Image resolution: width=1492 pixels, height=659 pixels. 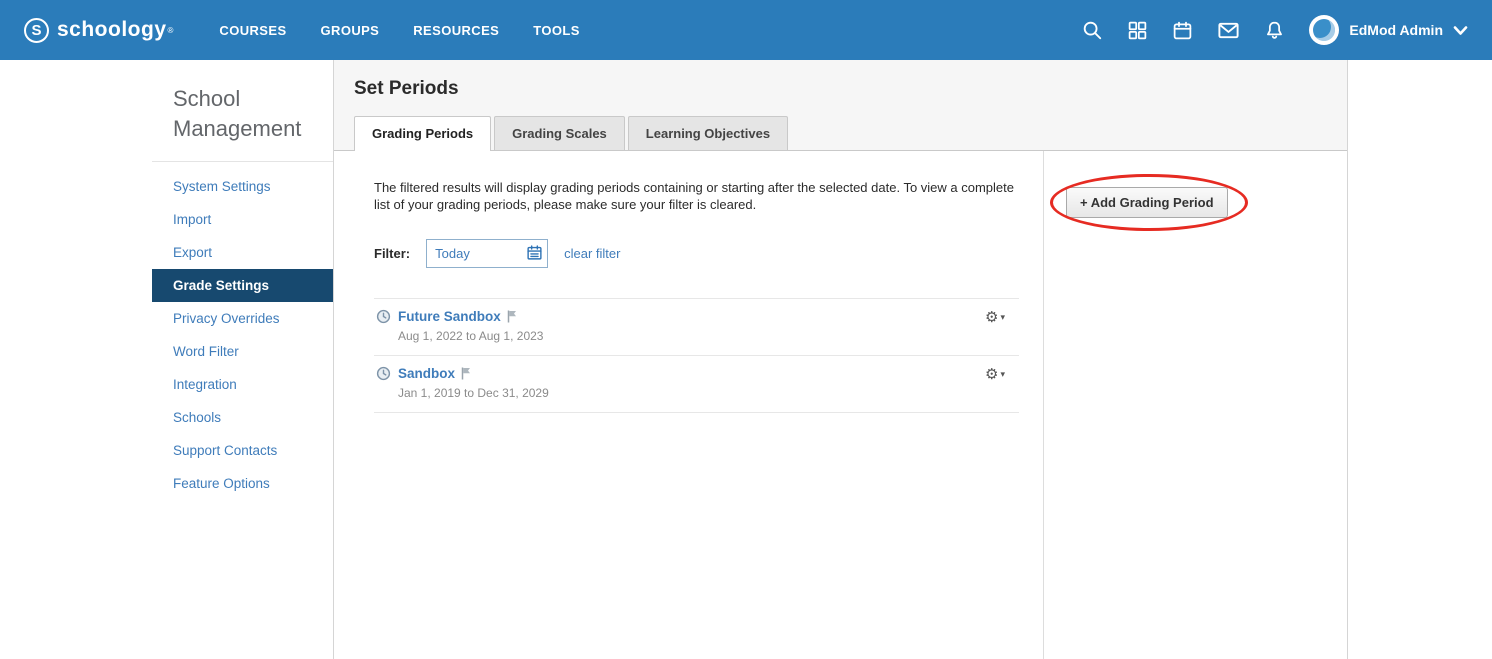 I want to click on period-name-link: Future Sandbox, so click(x=449, y=316).